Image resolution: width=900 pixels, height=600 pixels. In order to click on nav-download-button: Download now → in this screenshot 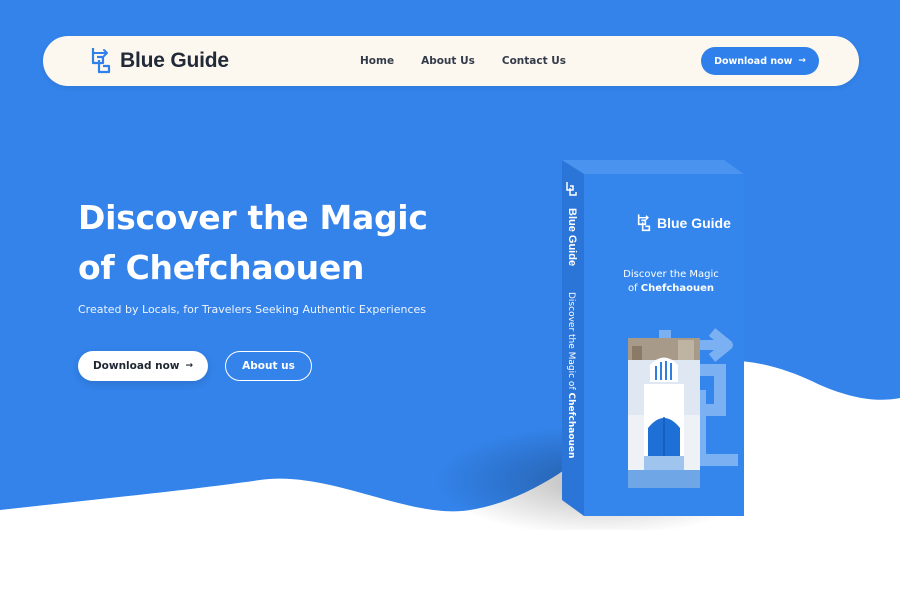, I will do `click(760, 61)`.